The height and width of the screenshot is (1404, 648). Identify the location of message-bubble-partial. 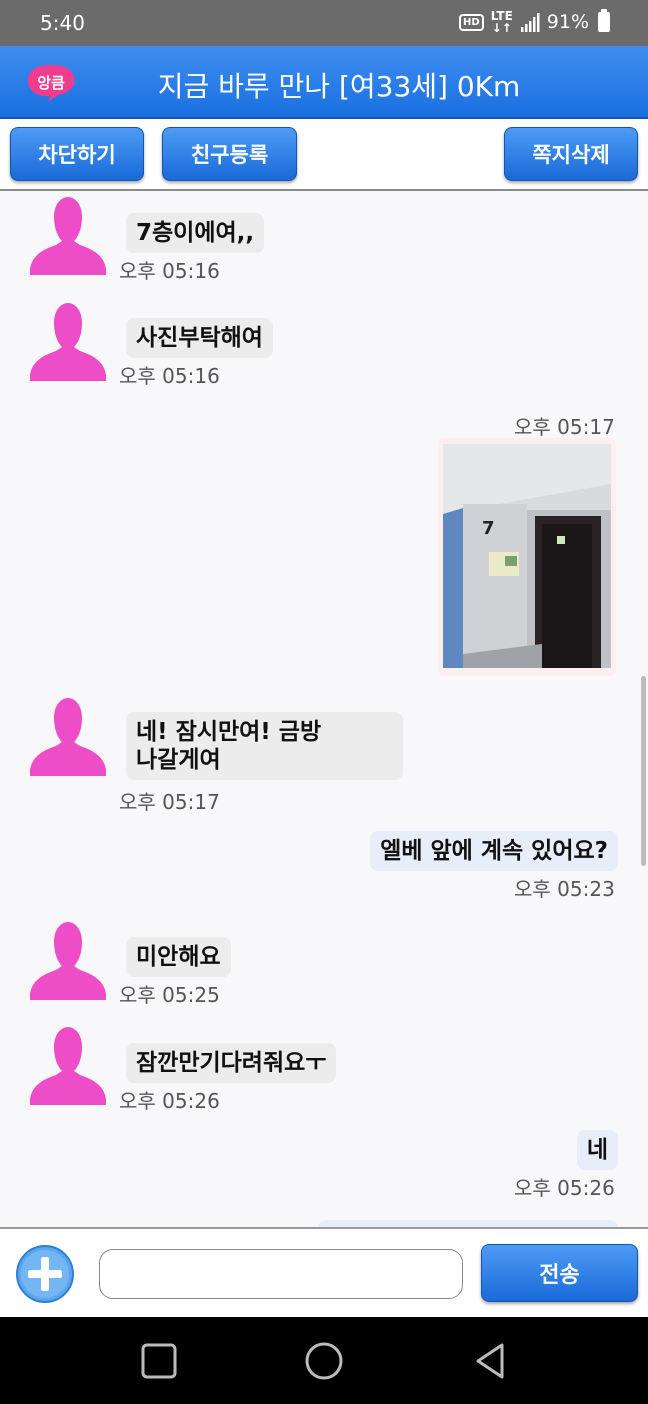
(468, 1223).